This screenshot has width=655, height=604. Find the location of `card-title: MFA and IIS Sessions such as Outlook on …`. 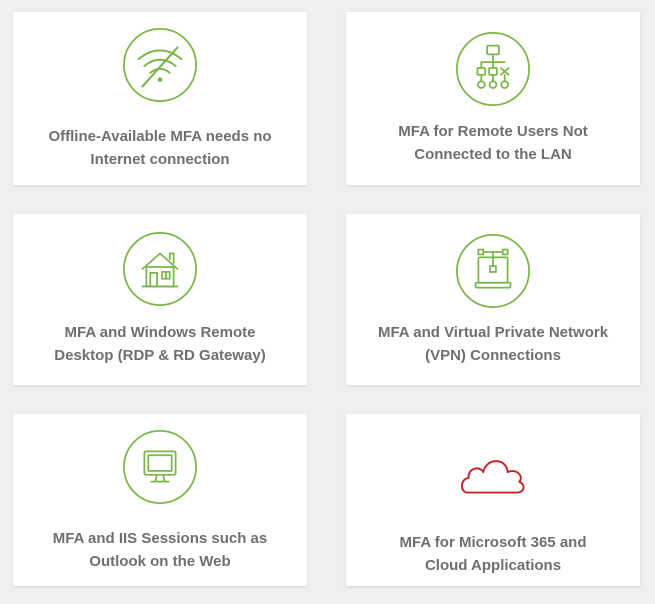

card-title: MFA and IIS Sessions such as Outlook on … is located at coordinates (160, 550).